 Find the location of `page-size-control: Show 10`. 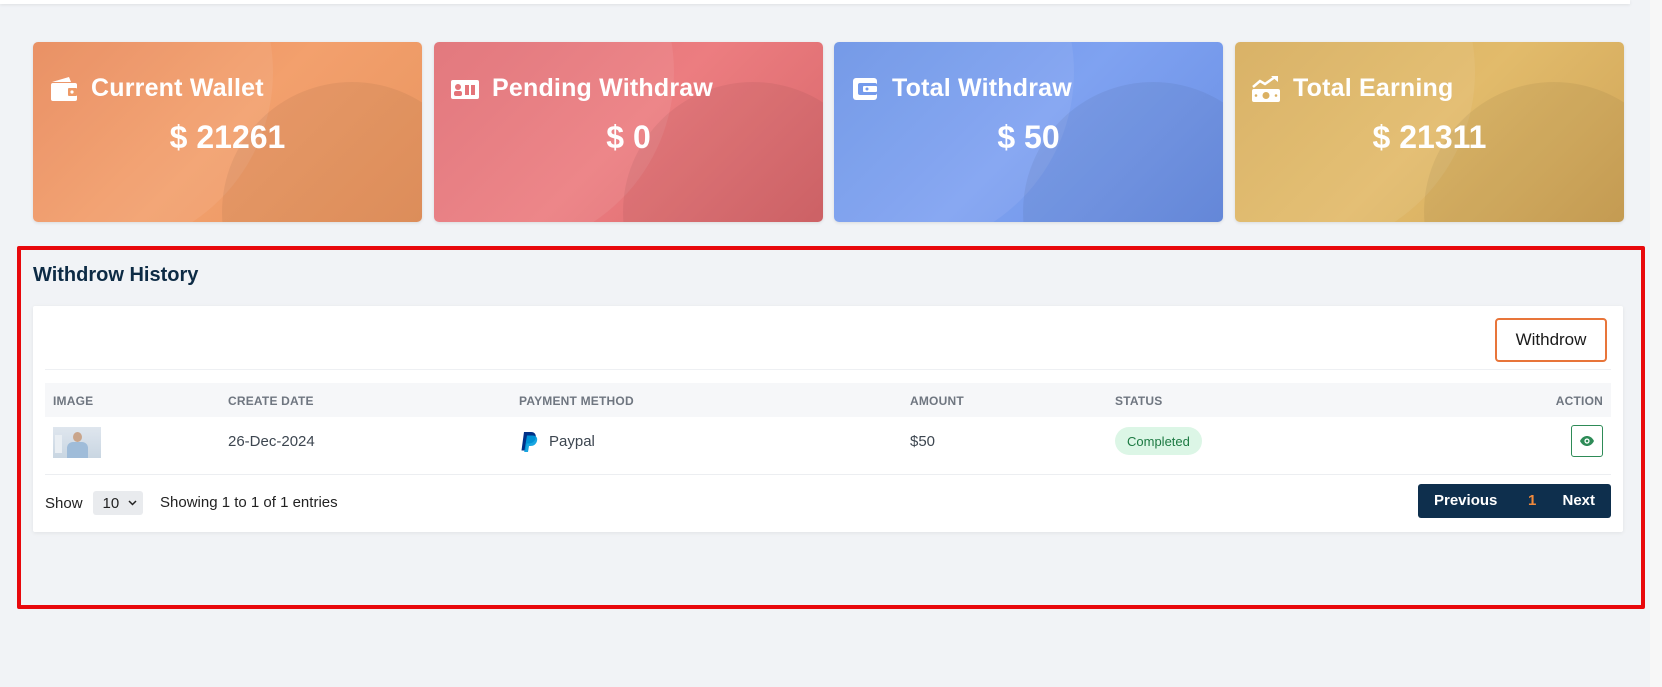

page-size-control: Show 10 is located at coordinates (94, 503).